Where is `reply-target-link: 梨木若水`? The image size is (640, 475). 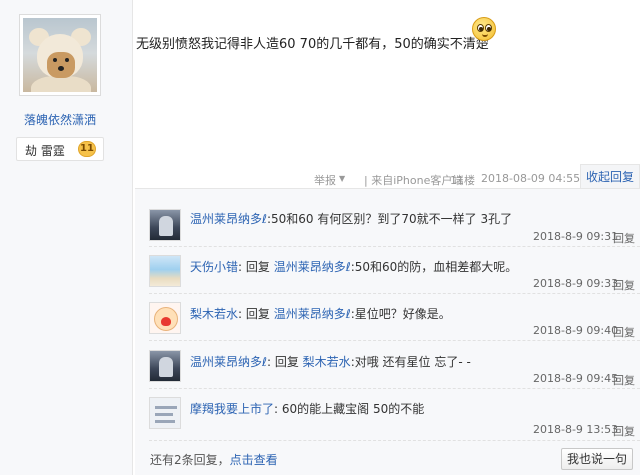
reply-target-link: 梨木若水 is located at coordinates (327, 362).